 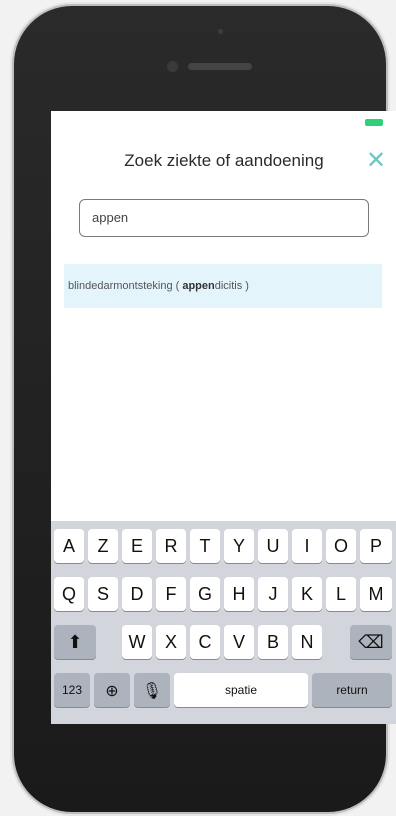 I want to click on globe-icon: ⊕, so click(x=112, y=691).